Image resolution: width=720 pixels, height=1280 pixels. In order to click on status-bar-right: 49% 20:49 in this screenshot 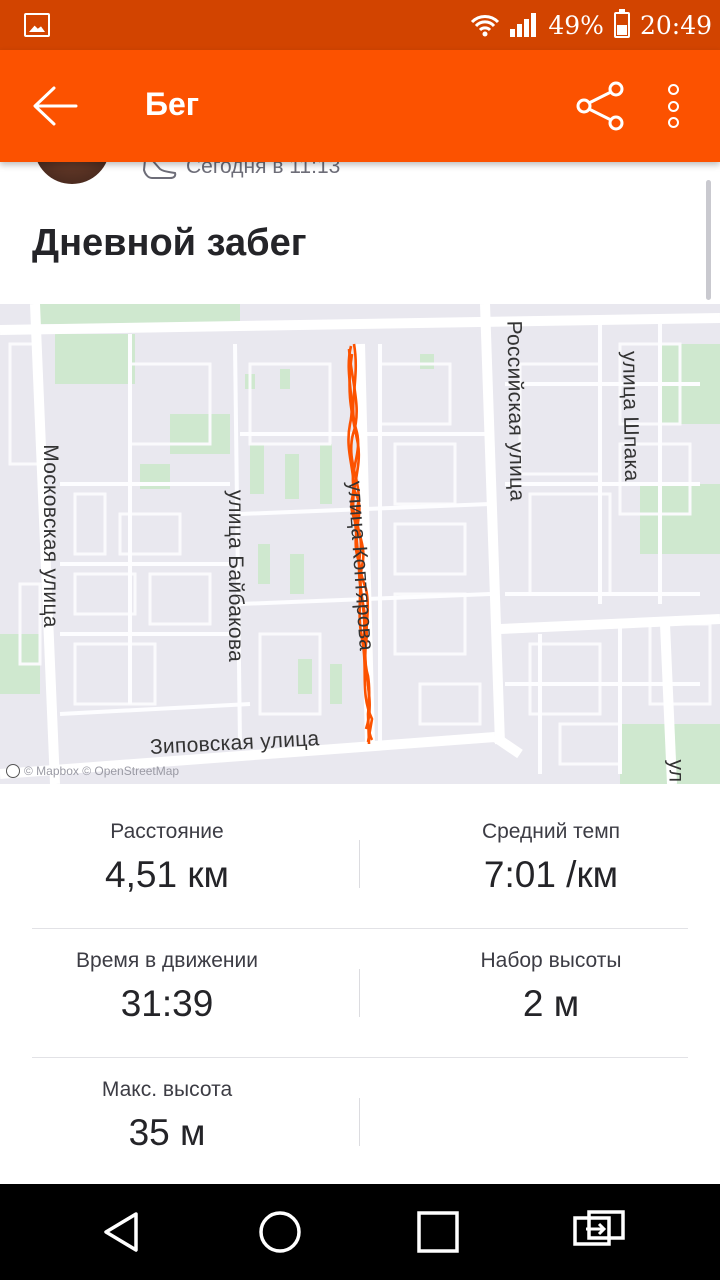, I will do `click(591, 25)`.